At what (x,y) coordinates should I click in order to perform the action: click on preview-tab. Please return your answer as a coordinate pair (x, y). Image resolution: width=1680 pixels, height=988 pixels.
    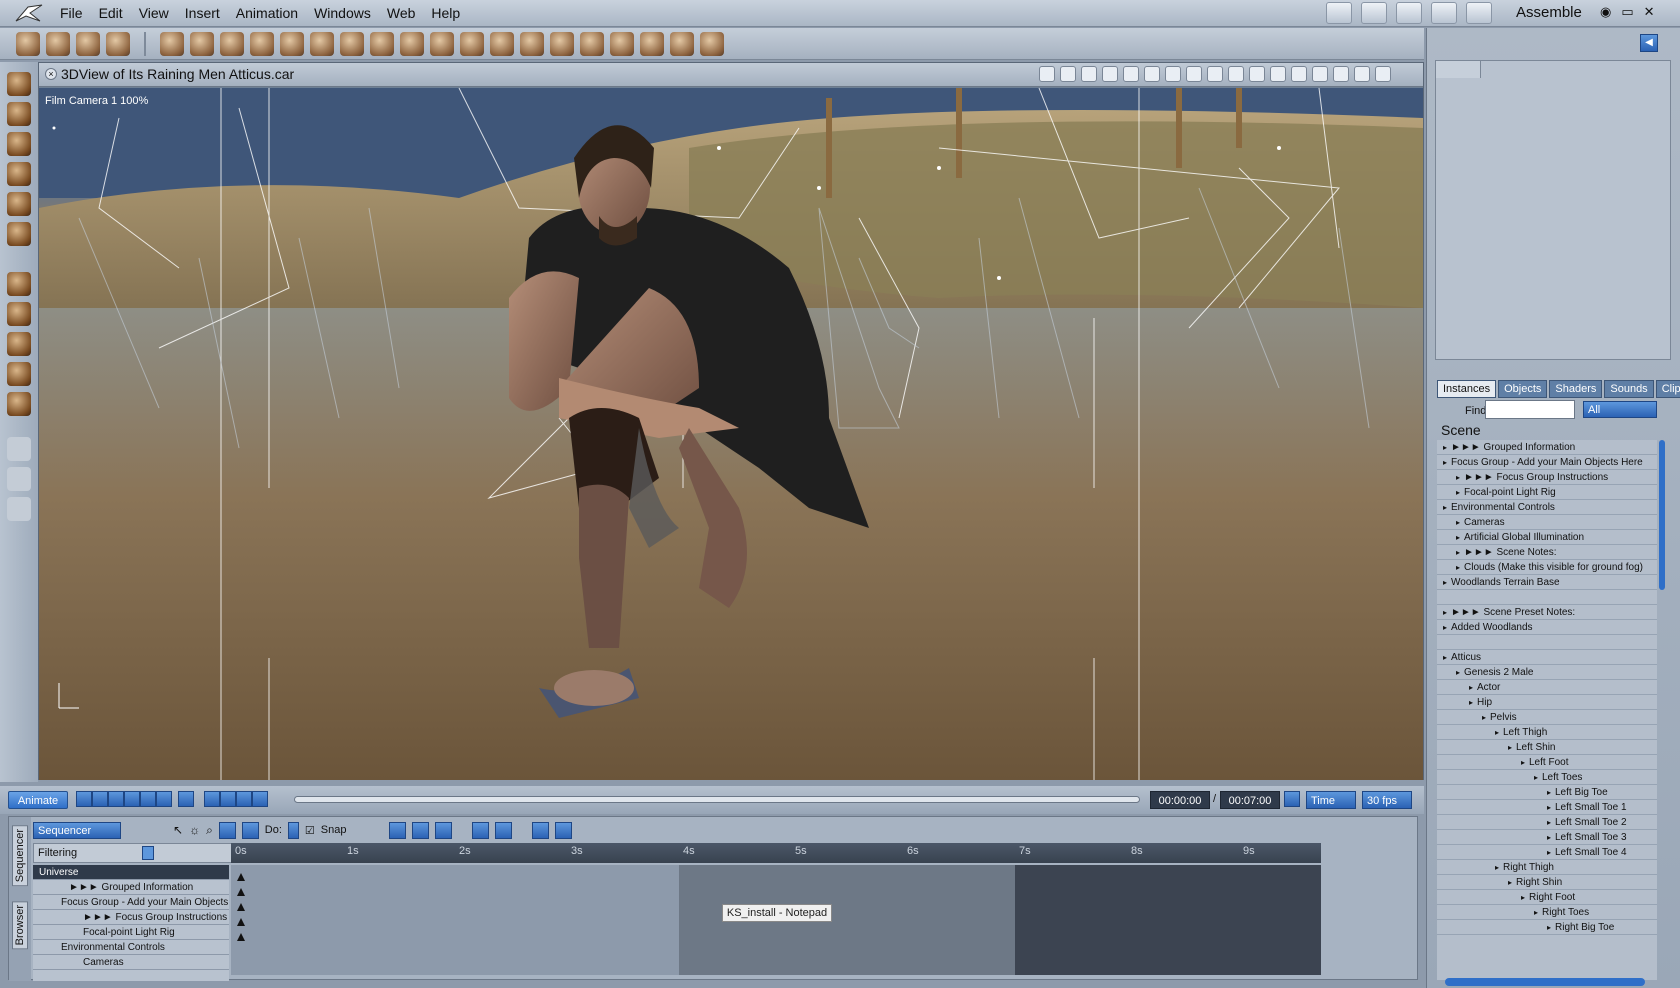
    Looking at the image, I should click on (1458, 69).